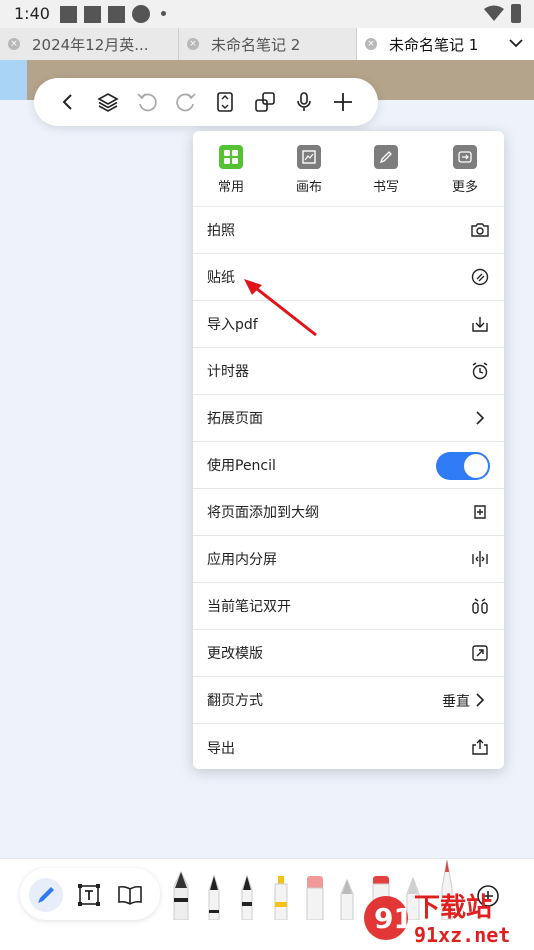  Describe the element at coordinates (456, 702) in the screenshot. I see `page-turn-value: 垂直` at that location.